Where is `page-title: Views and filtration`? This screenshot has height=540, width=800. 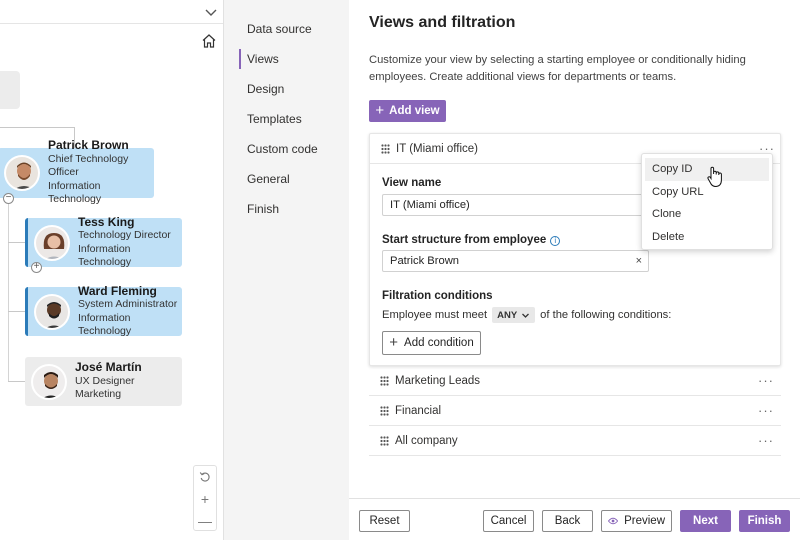
page-title: Views and filtration is located at coordinates (442, 22).